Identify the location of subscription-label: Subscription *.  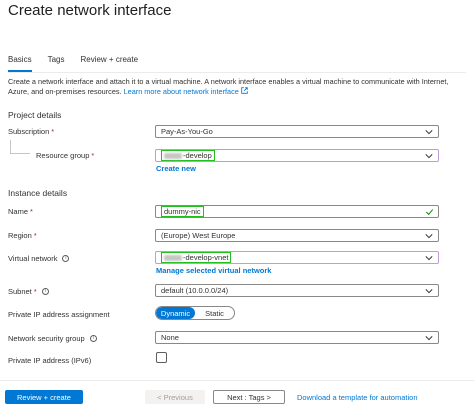
(31, 131).